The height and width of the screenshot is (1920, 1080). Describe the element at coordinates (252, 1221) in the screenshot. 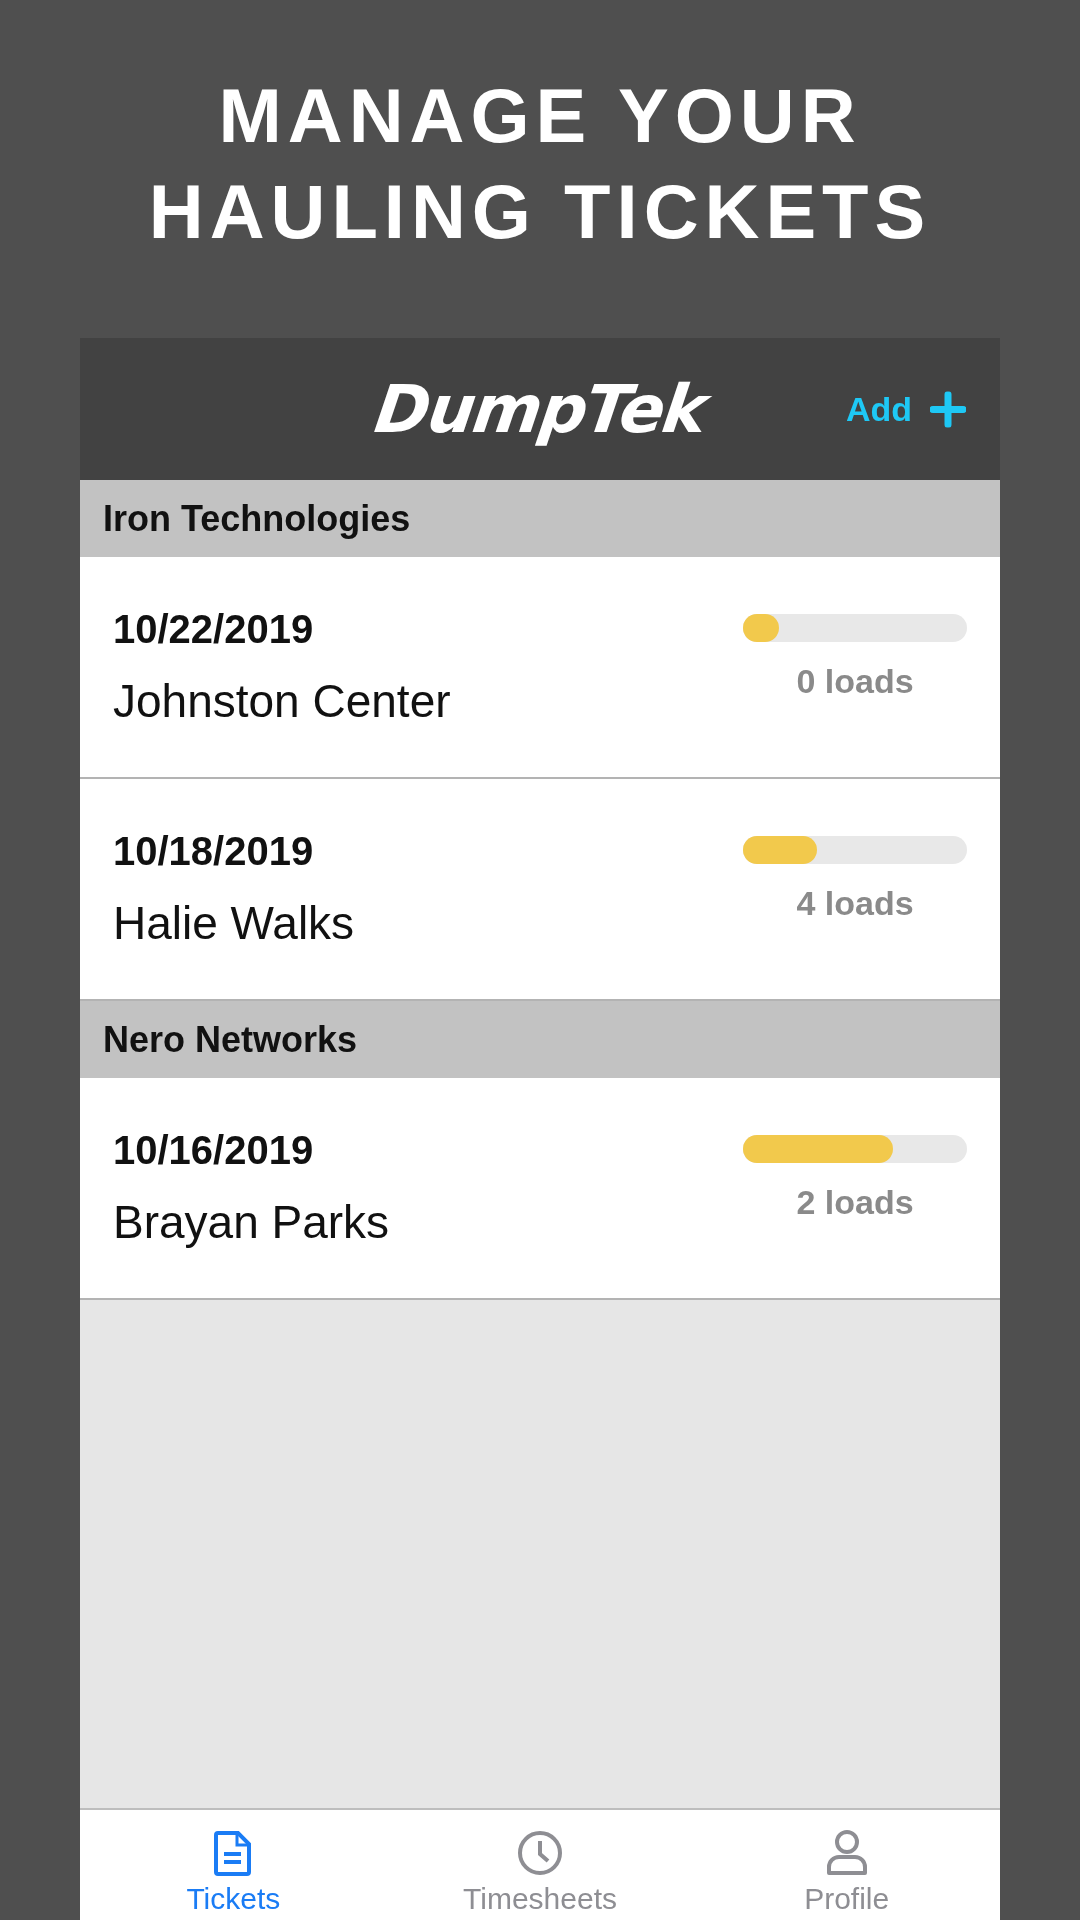

I see `ticket-name: Brayan Parks` at that location.